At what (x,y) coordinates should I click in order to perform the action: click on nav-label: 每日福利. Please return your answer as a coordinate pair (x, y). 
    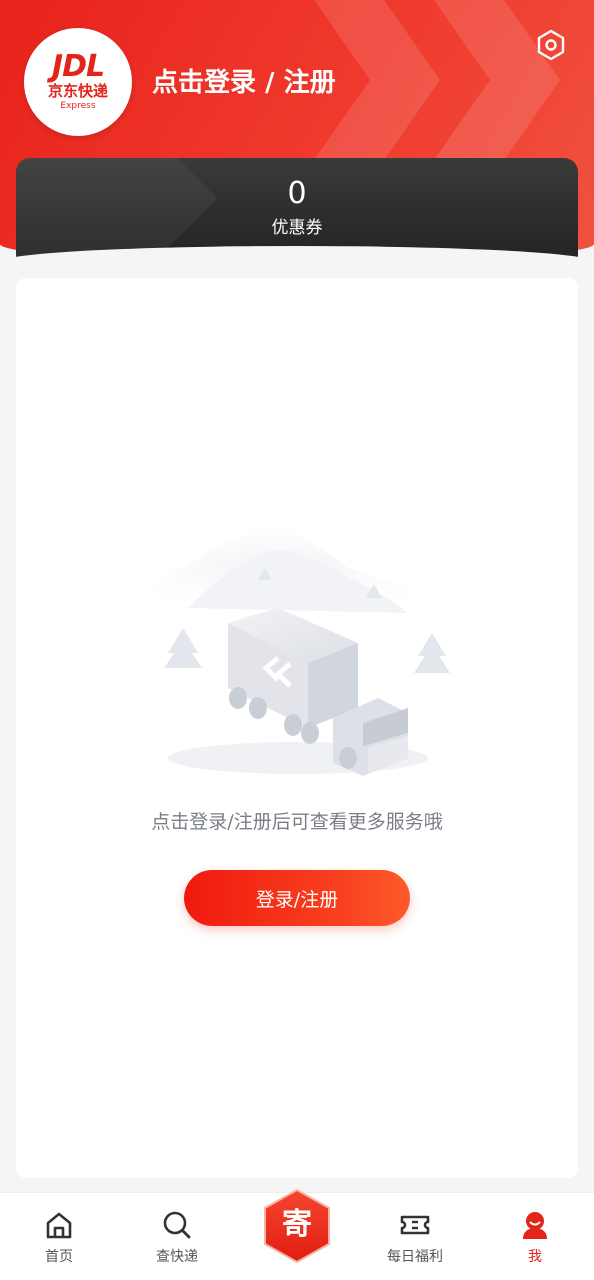
    Looking at the image, I should click on (415, 1257).